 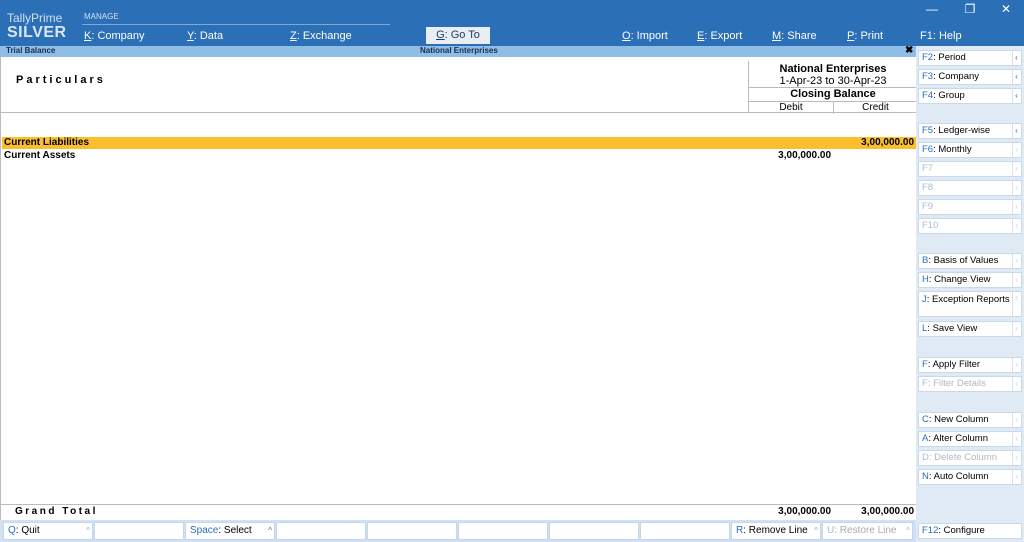 What do you see at coordinates (970, 384) in the screenshot?
I see `filter-details-button: F: Filter Details ‹` at bounding box center [970, 384].